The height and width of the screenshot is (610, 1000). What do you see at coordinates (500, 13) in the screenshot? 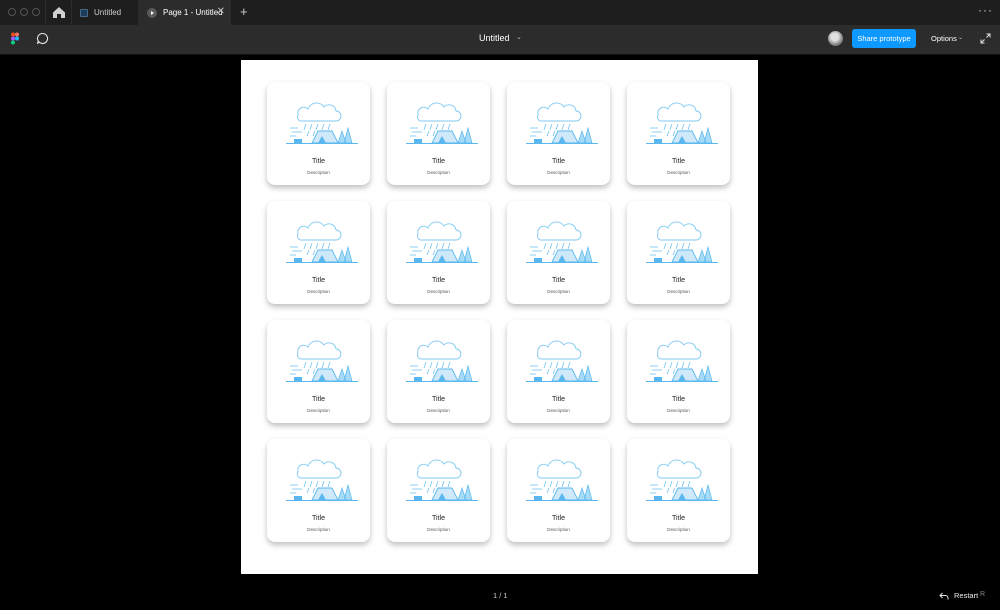
I see `tab-bar: Untitled Page 1 - Untitled ✕ + ···` at bounding box center [500, 13].